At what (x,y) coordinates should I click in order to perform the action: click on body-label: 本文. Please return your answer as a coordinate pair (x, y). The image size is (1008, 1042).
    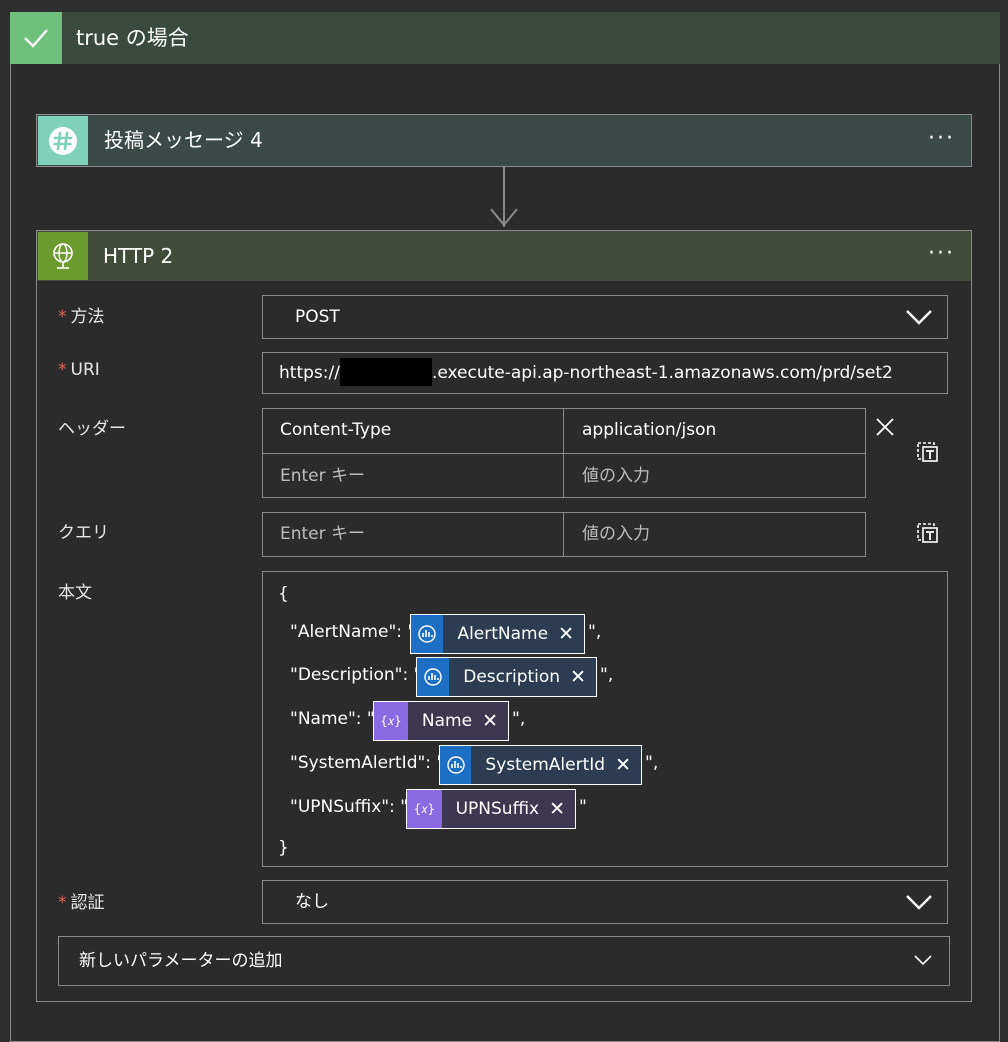
    Looking at the image, I should click on (75, 593).